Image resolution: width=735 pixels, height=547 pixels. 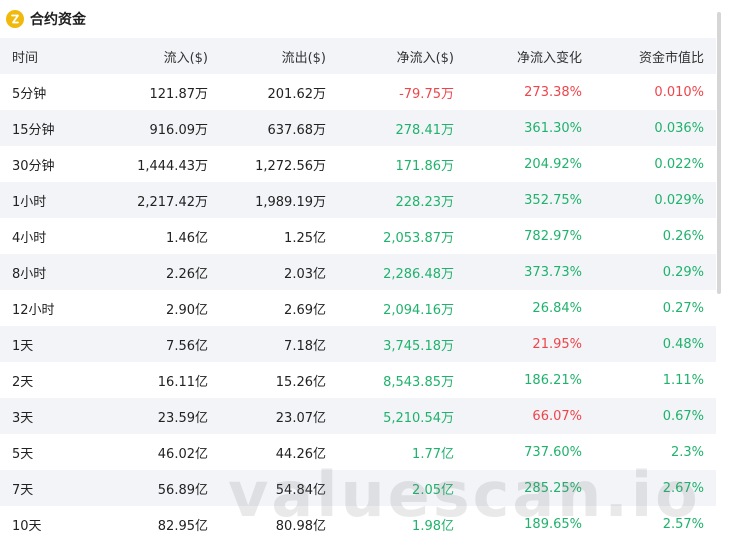 I want to click on cell-net-inflow: 228.23万, so click(x=425, y=202).